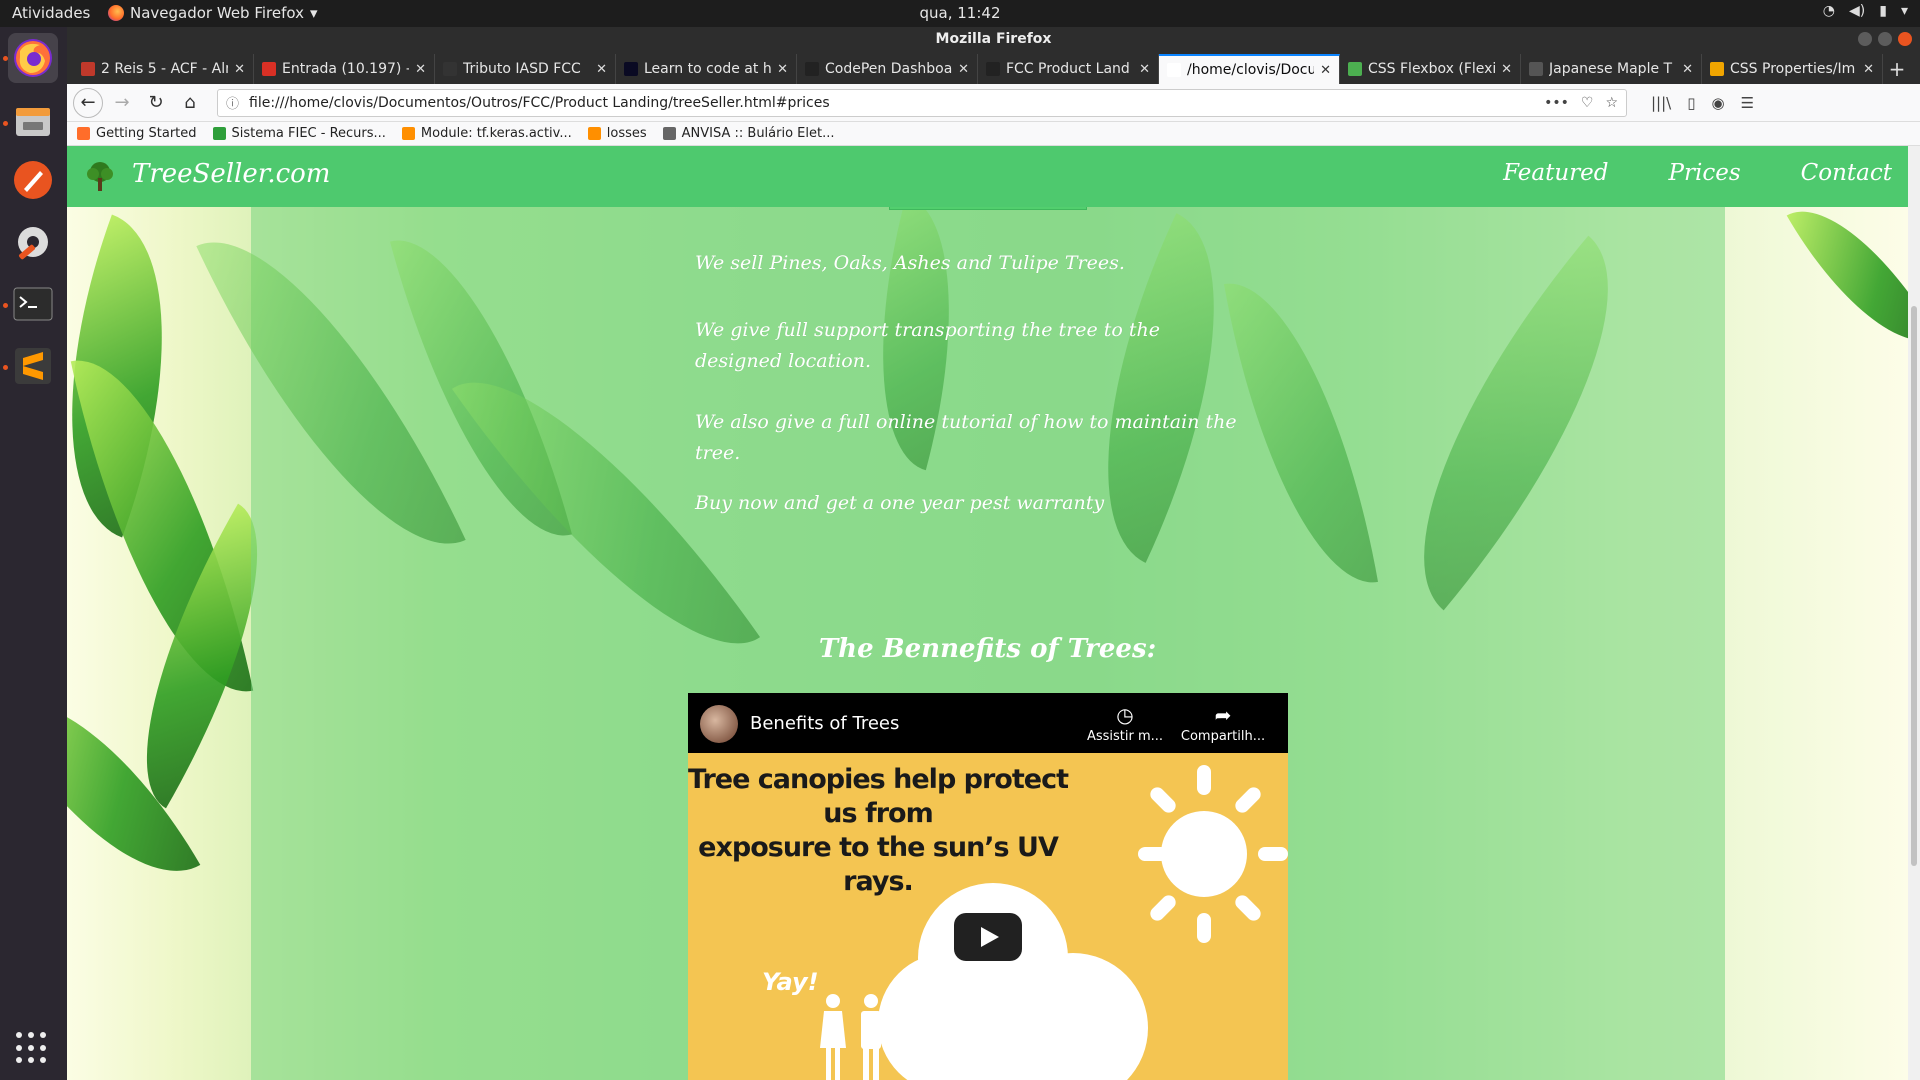  Describe the element at coordinates (1430, 69) in the screenshot. I see `browser-tab: CSS Flexbox (Flexi ✕` at that location.